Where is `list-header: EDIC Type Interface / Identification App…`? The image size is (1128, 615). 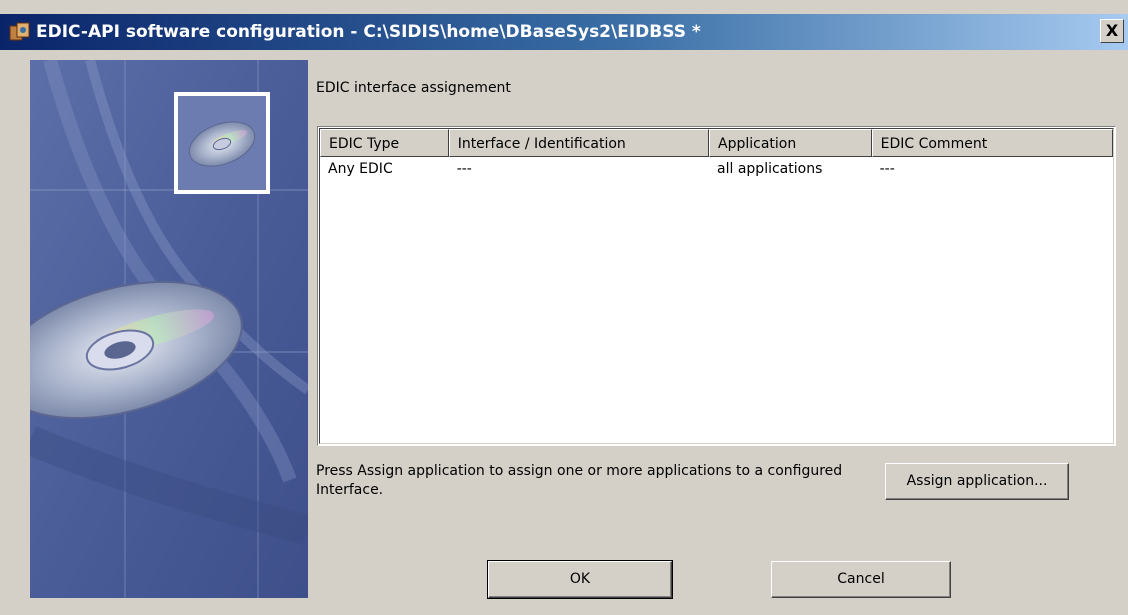 list-header: EDIC Type Interface / Identification App… is located at coordinates (716, 143).